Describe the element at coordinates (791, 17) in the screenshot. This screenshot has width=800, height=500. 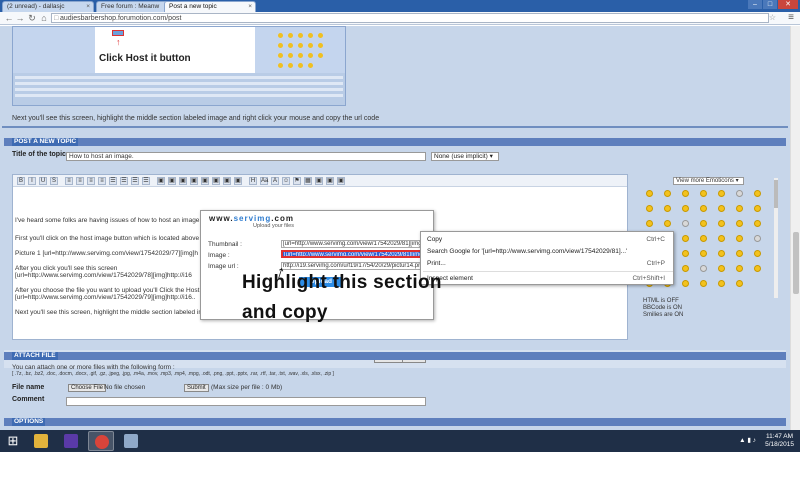
I see `chrome-menu-icon: ≡` at that location.